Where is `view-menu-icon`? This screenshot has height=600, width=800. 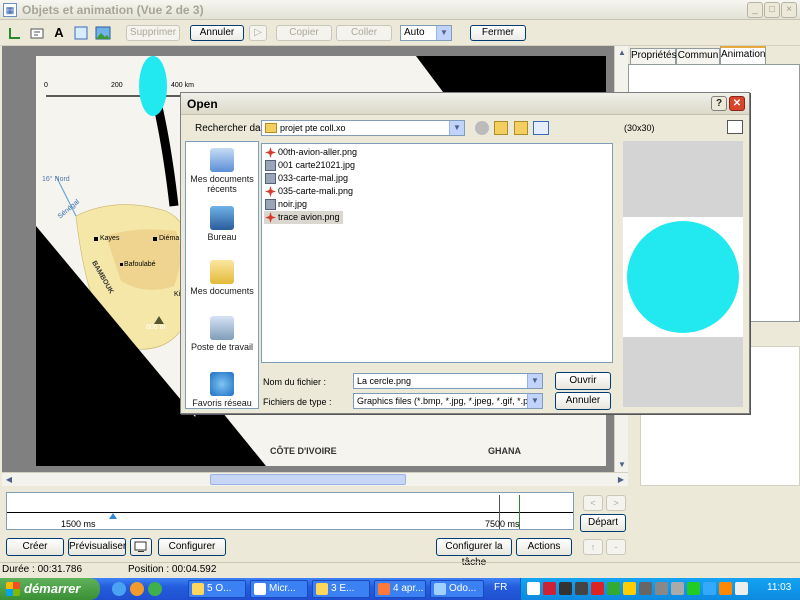
view-menu-icon is located at coordinates (541, 128).